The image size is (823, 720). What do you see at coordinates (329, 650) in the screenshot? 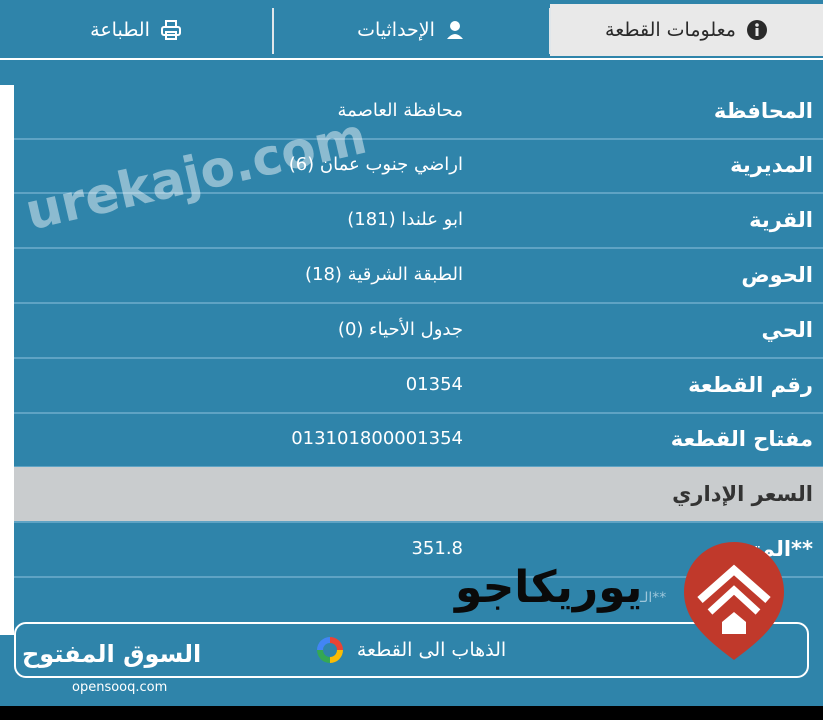
I see `google-icon` at bounding box center [329, 650].